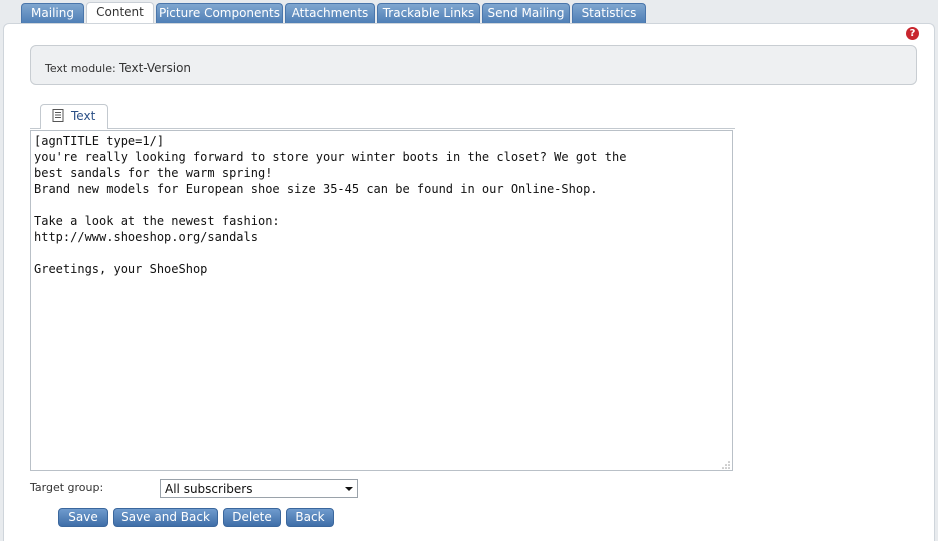  I want to click on tab-text: Text, so click(74, 116).